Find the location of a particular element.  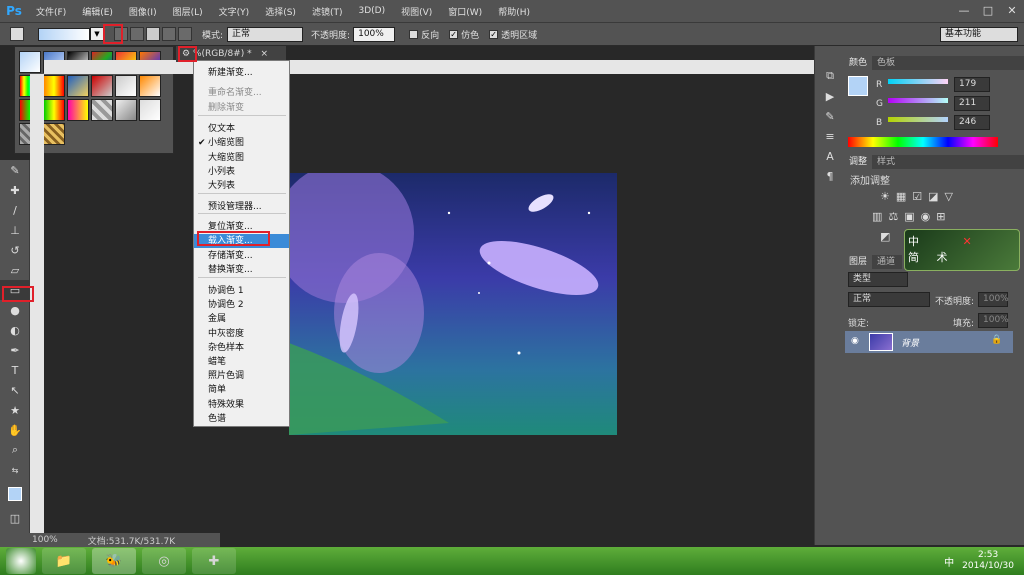

foreground-color-swatch is located at coordinates (858, 86).